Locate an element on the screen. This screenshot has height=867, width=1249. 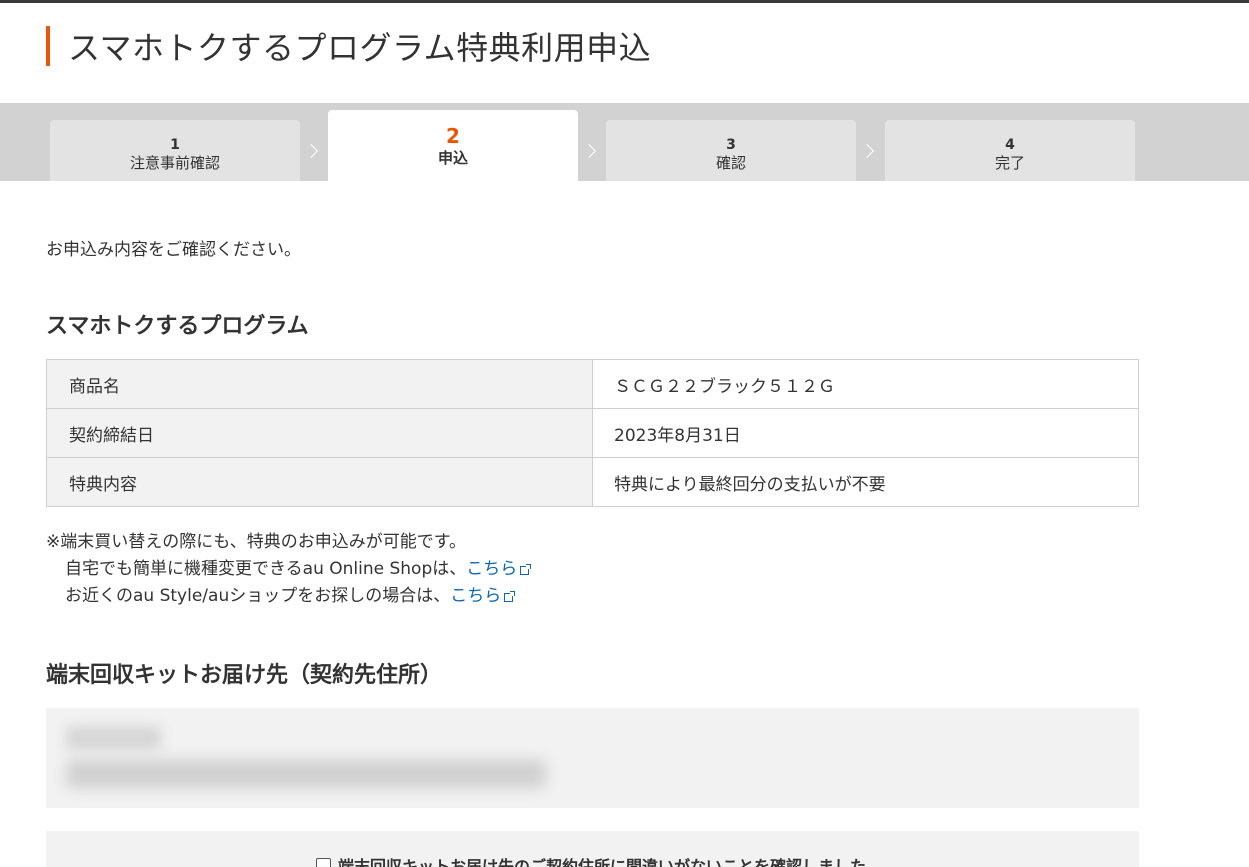
step-number: 3 is located at coordinates (731, 144).